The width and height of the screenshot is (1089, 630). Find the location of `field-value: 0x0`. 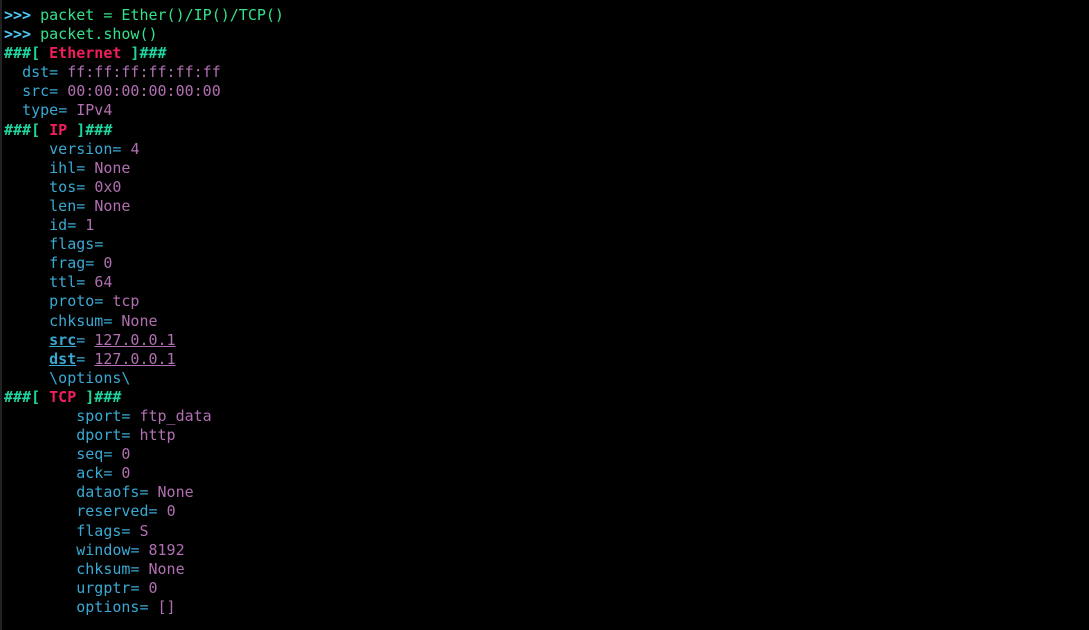

field-value: 0x0 is located at coordinates (108, 186).